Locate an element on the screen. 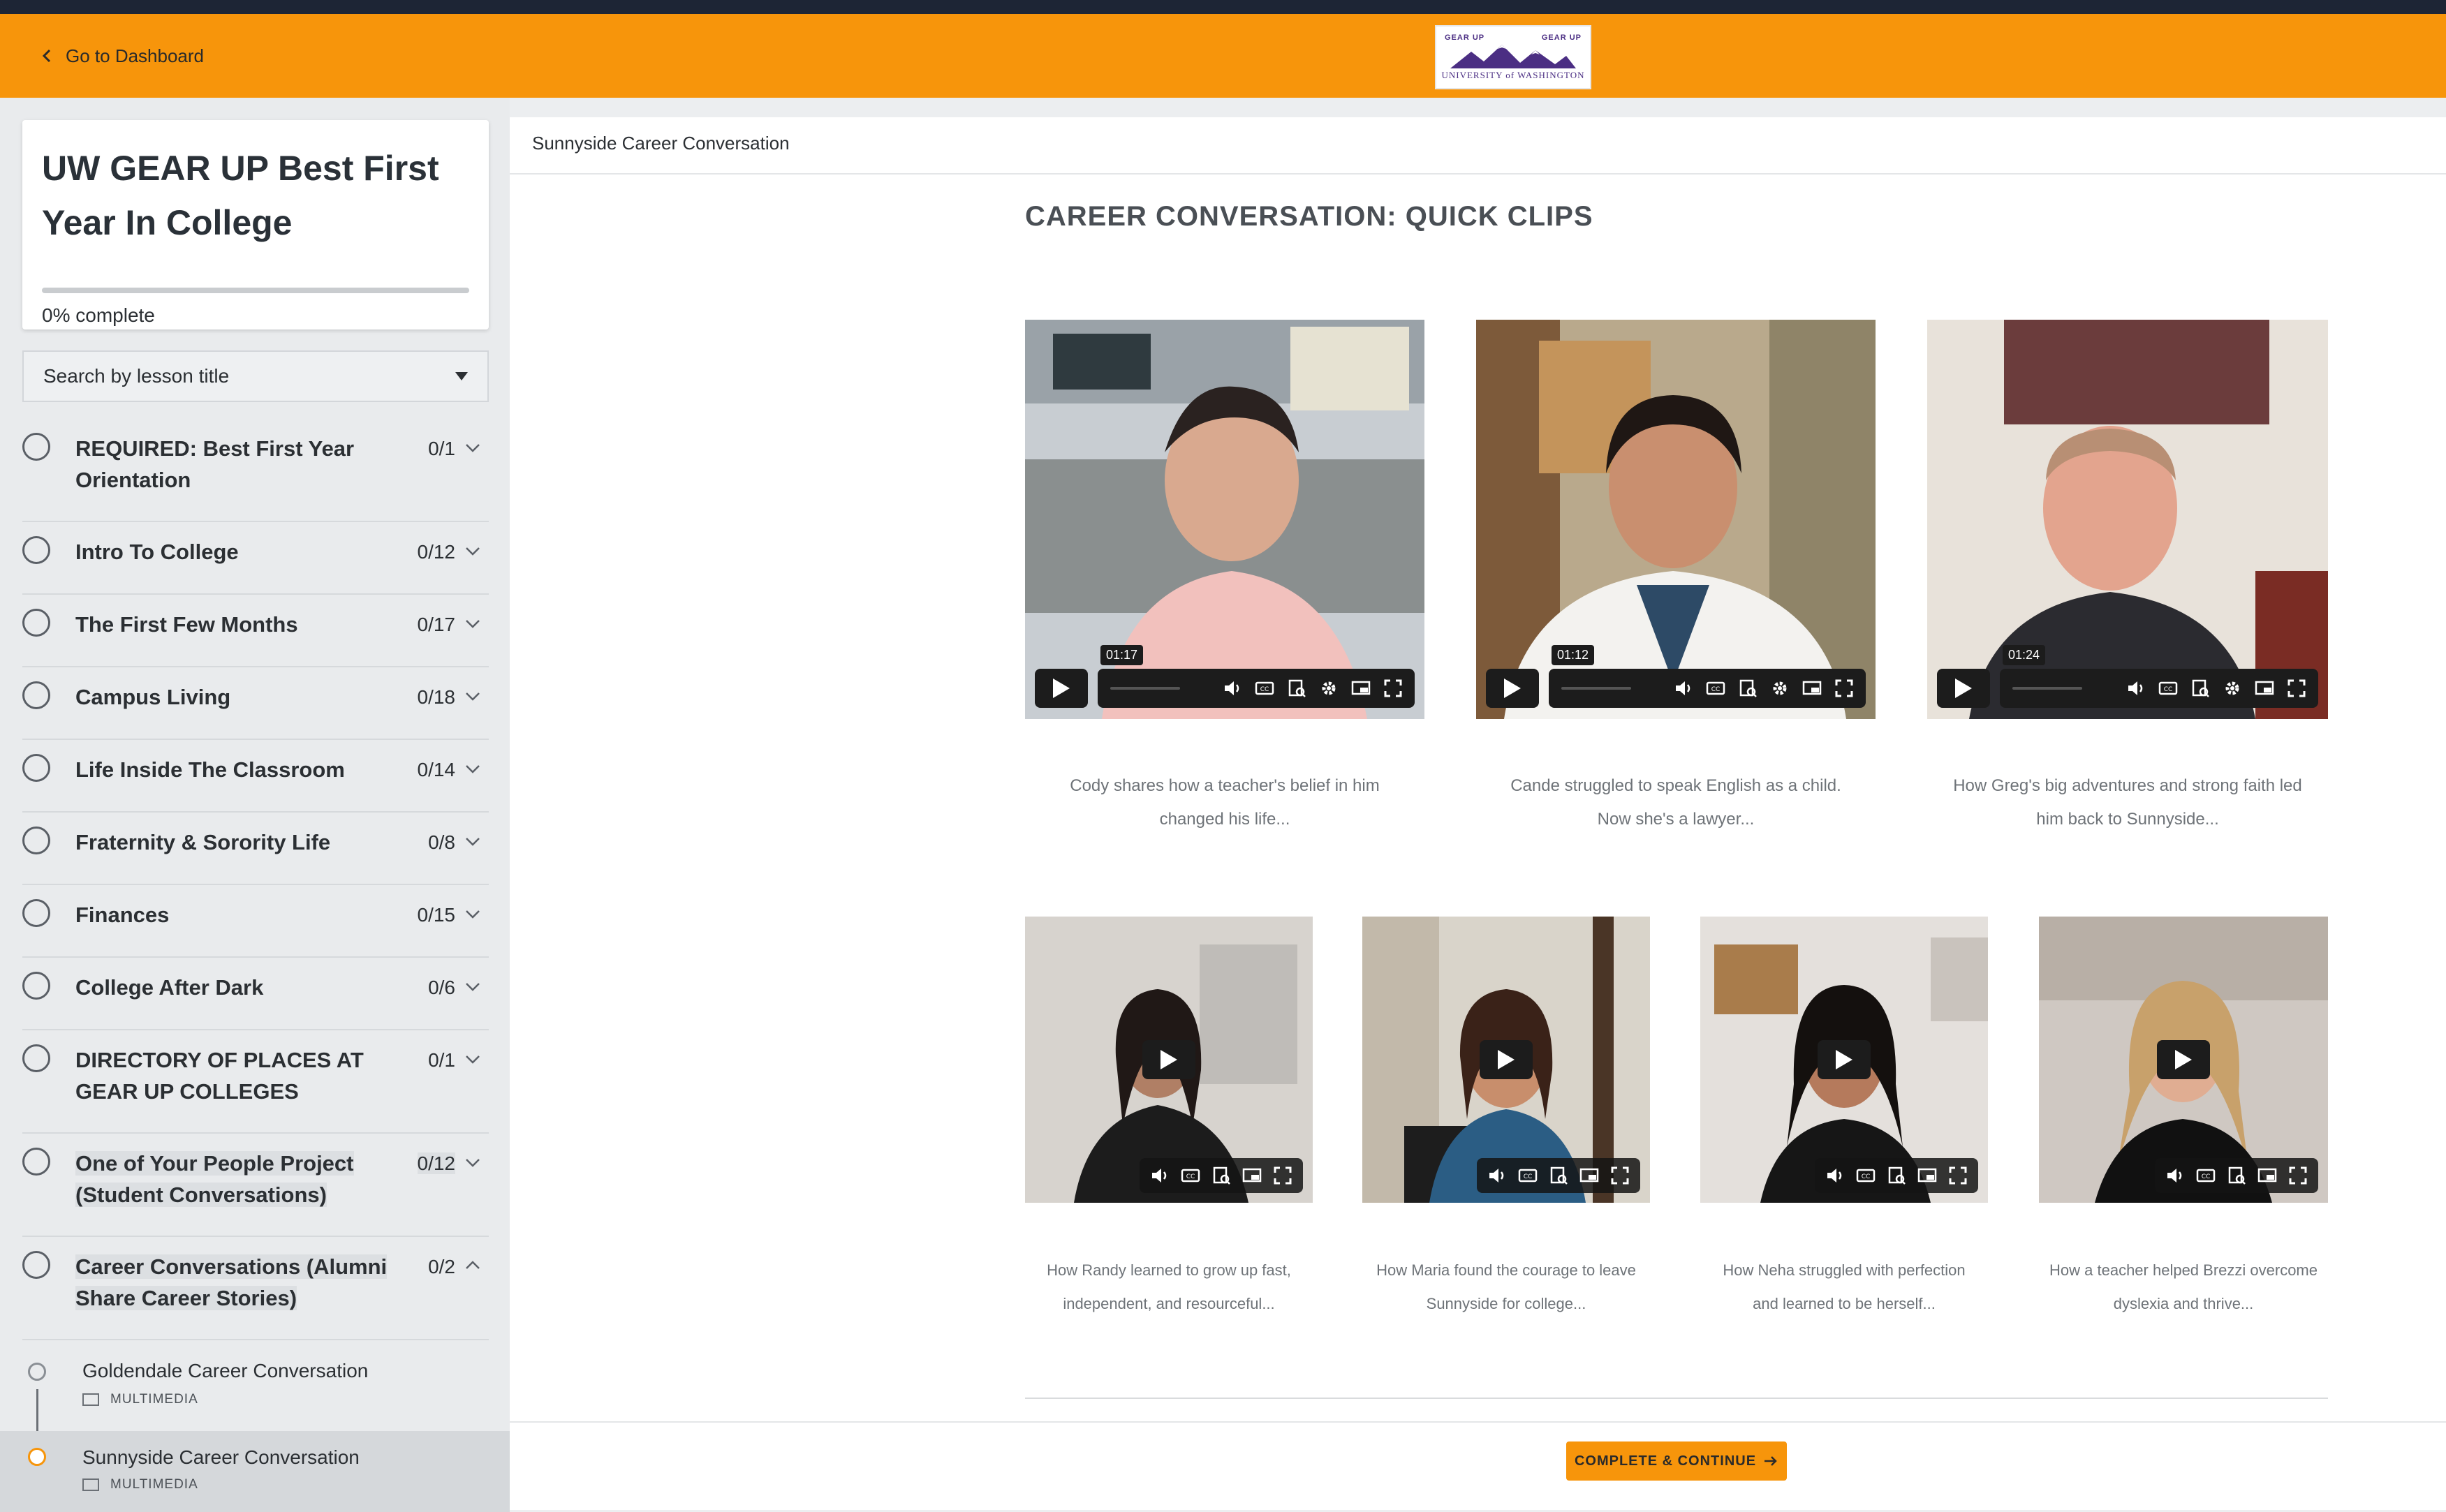 This screenshot has height=1512, width=2446. video-thumbnail-cande is located at coordinates (1676, 519).